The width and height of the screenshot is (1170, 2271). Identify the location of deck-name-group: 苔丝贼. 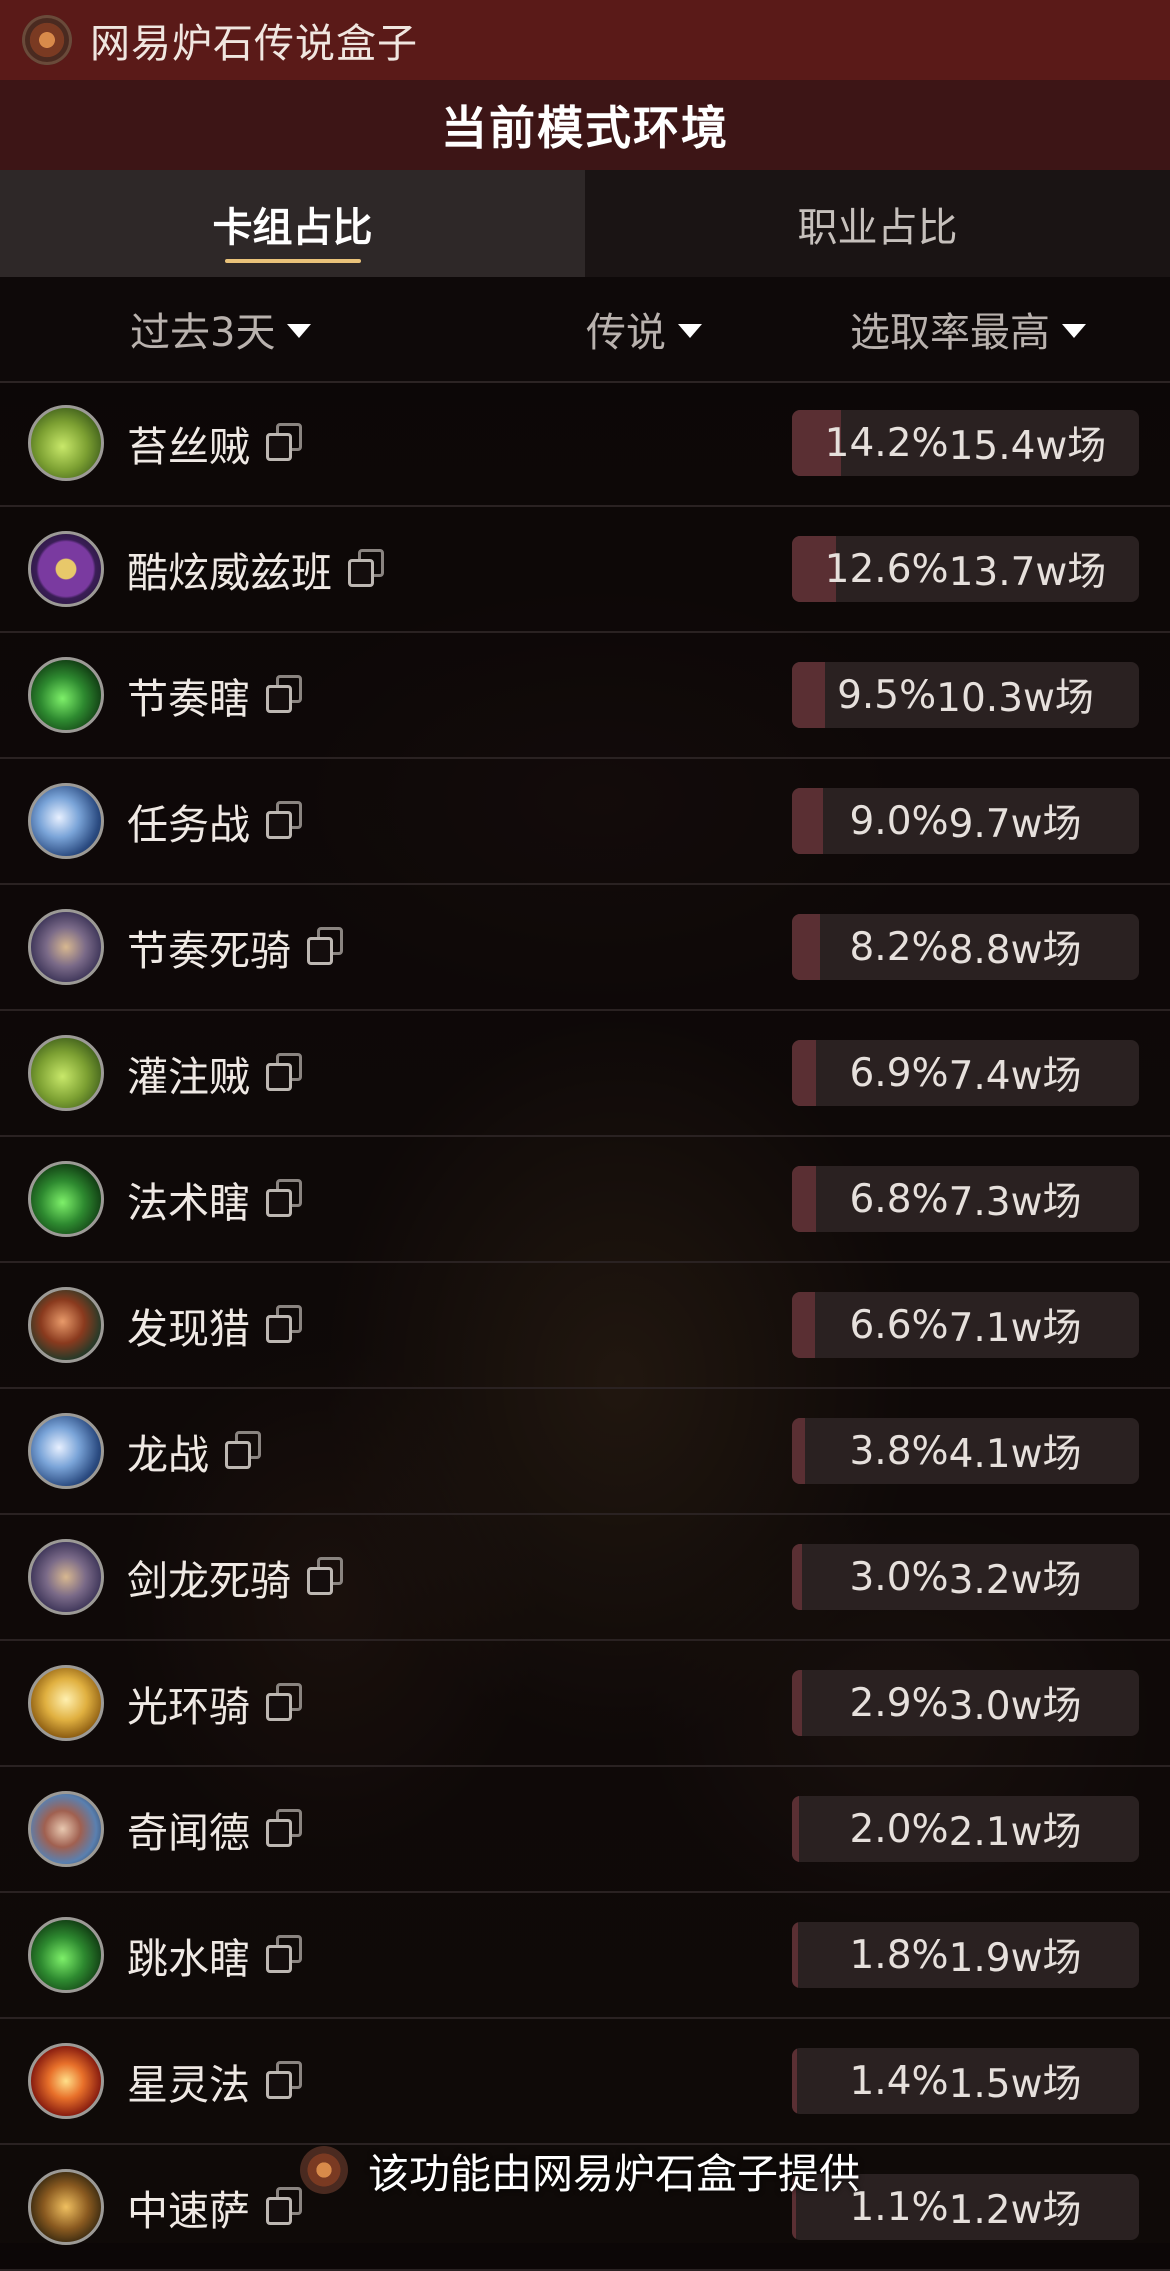
(215, 443).